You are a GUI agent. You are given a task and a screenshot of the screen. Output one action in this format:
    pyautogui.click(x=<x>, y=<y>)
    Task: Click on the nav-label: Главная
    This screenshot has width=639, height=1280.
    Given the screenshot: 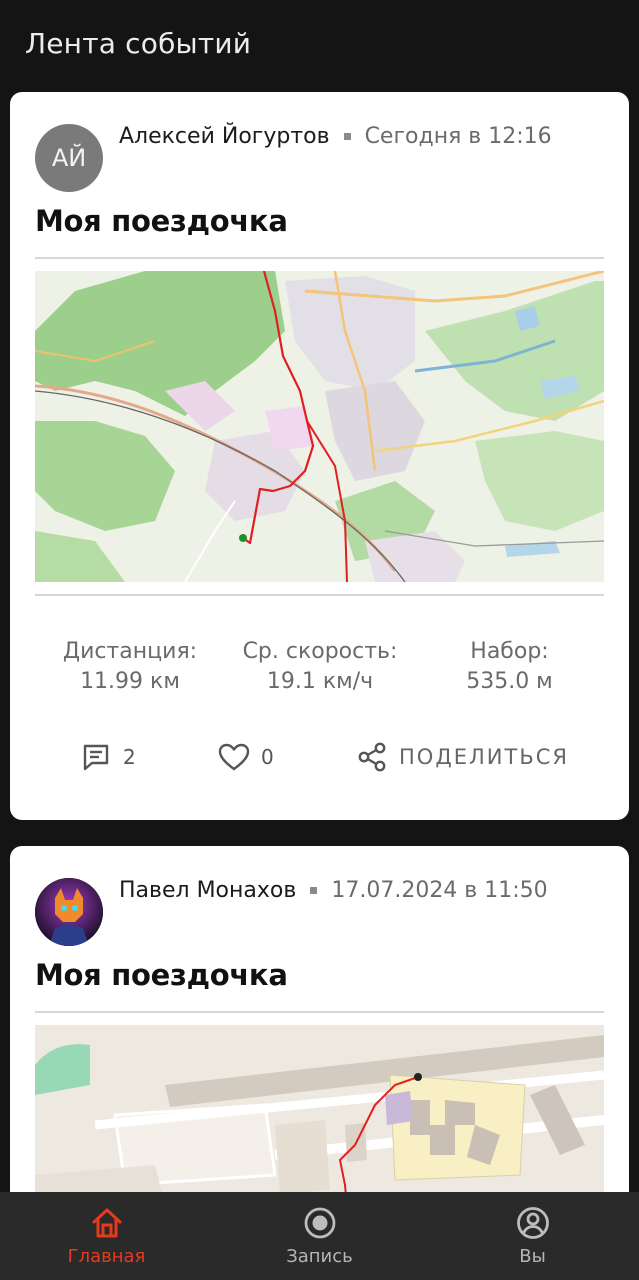 What is the action you would take?
    pyautogui.click(x=106, y=1256)
    